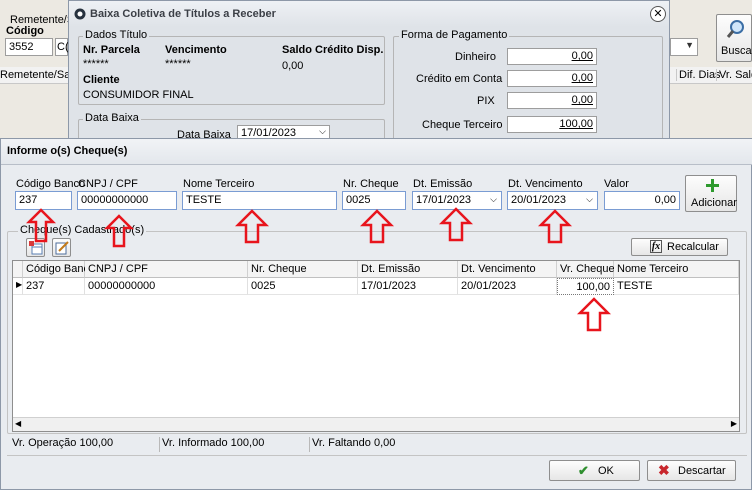  Describe the element at coordinates (80, 14) in the screenshot. I see `app-icon` at that location.